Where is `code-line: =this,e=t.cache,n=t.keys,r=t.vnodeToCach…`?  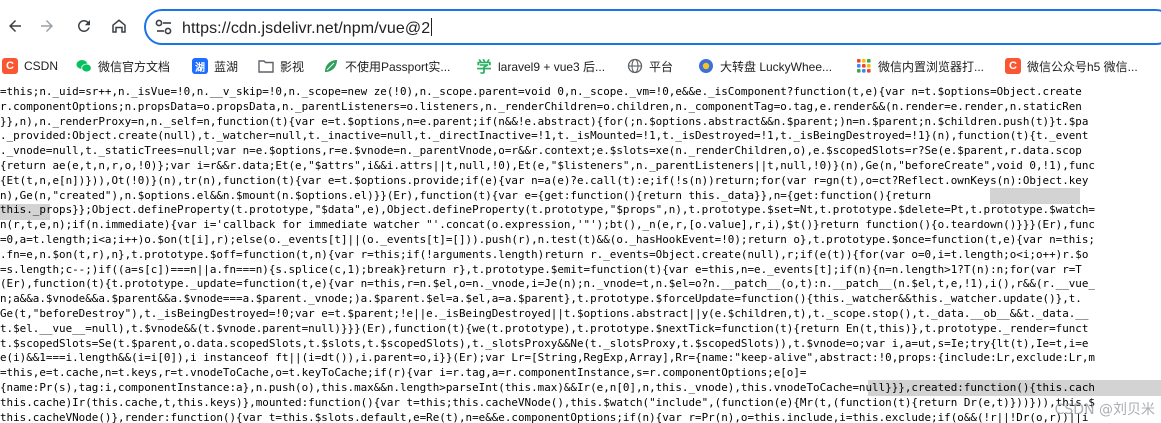 code-line: =this,e=t.cache,n=t.keys,r=t.vnodeToCach… is located at coordinates (403, 373).